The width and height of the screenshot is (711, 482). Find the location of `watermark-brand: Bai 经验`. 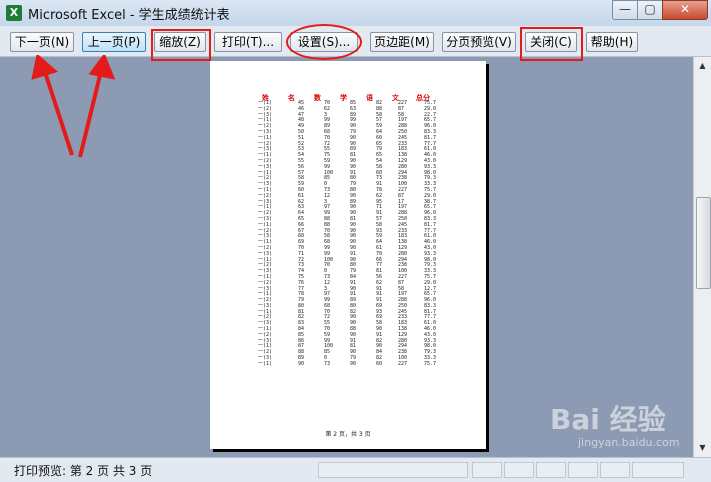

watermark-brand: Bai 经验 is located at coordinates (608, 419).